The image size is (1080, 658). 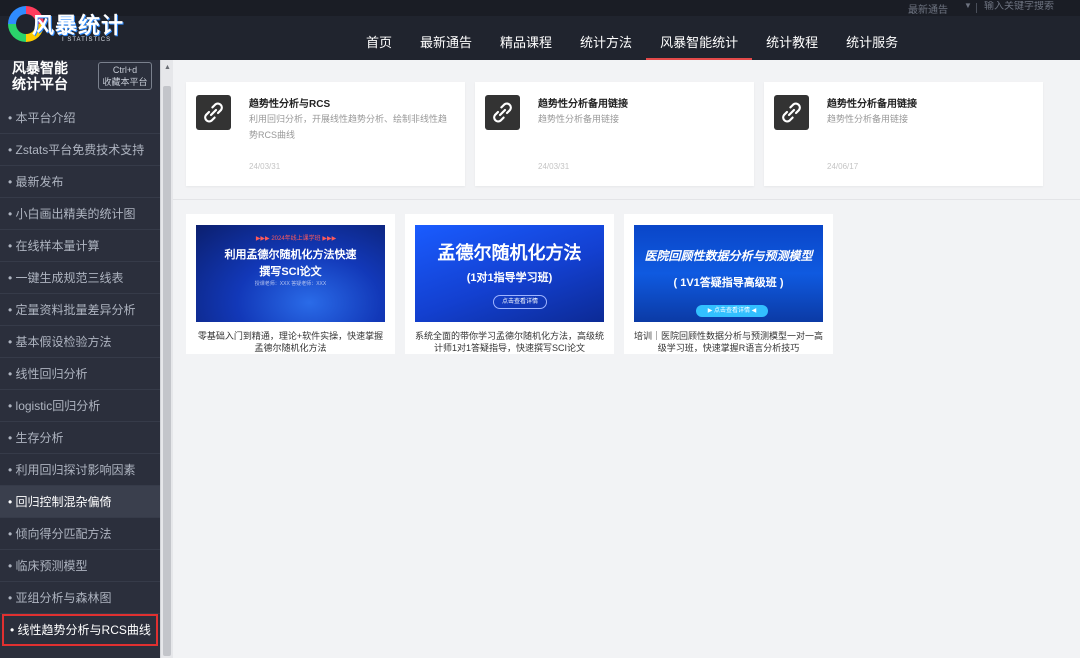 I want to click on nav-smart-stats: 风暴智能统计, so click(x=699, y=42).